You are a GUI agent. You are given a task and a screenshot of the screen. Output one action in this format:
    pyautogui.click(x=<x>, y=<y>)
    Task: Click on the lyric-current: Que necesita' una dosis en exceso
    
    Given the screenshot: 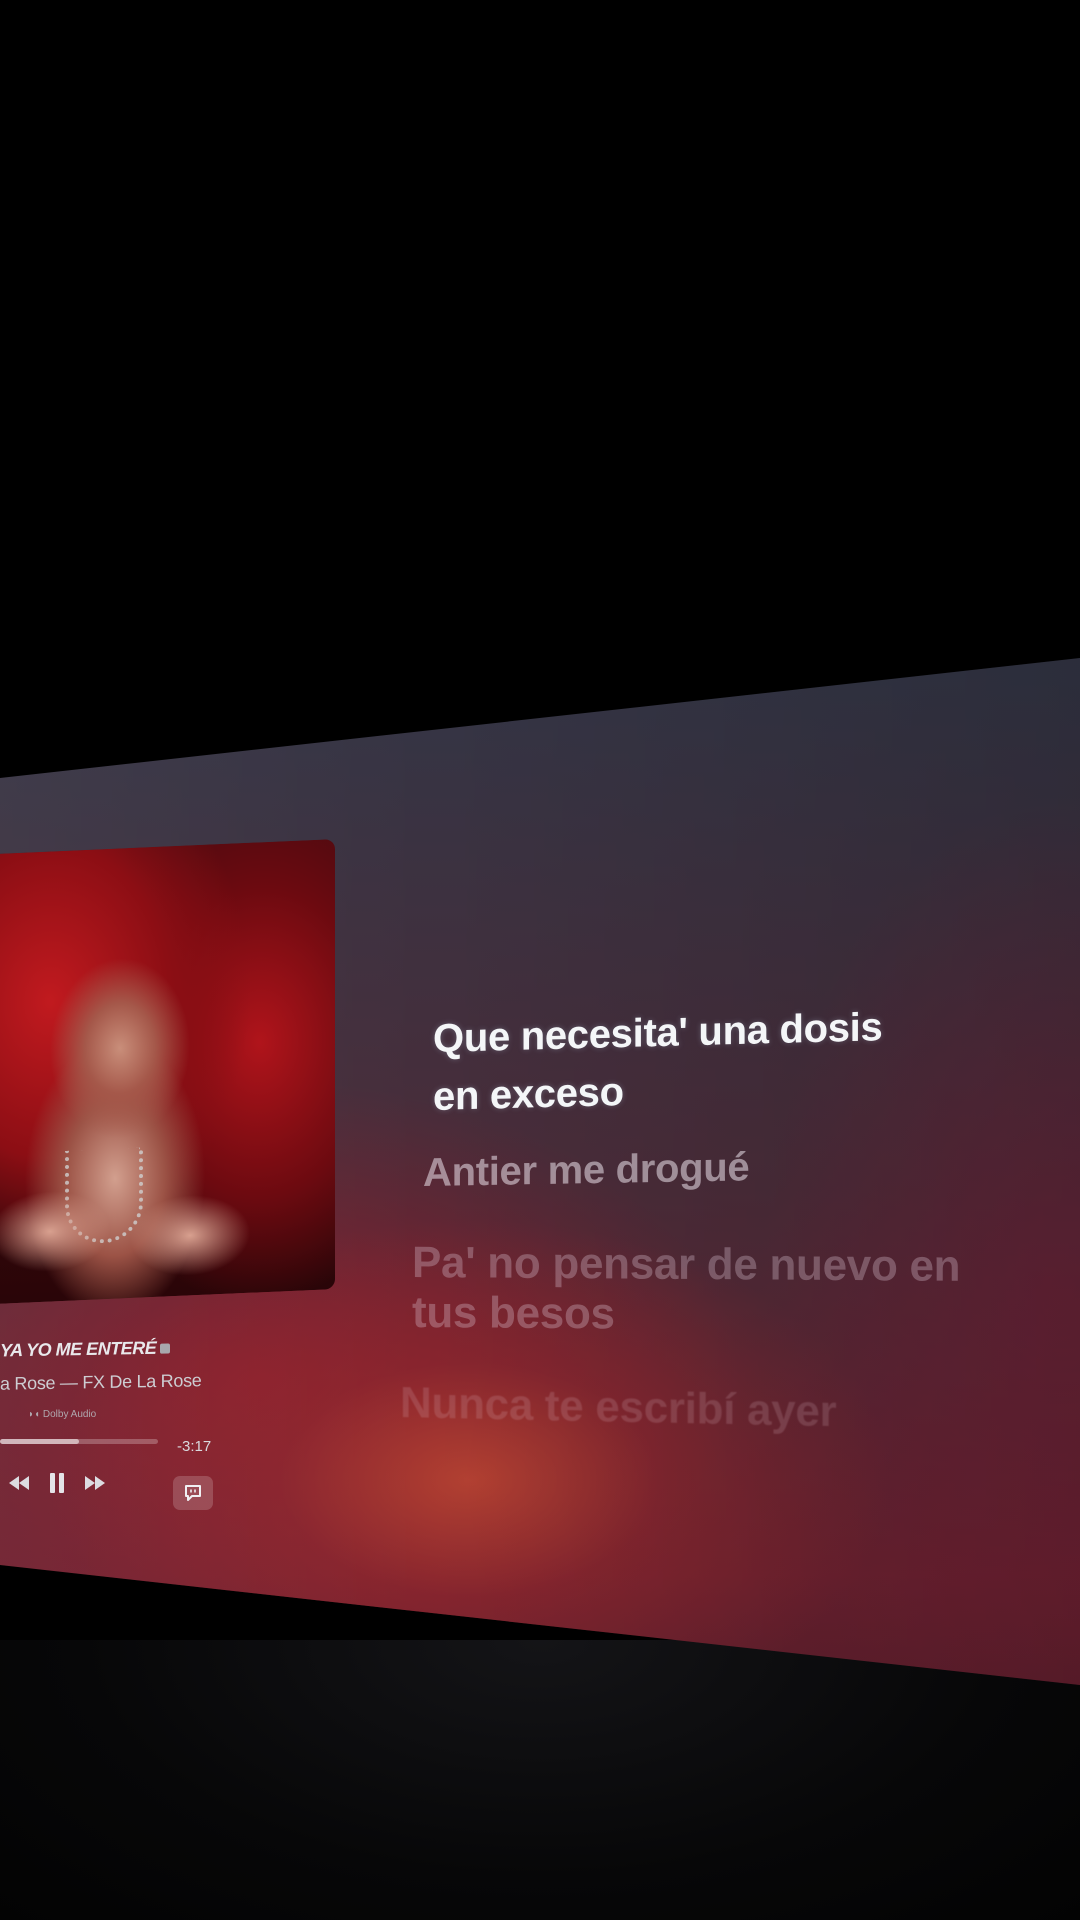 What is the action you would take?
    pyautogui.click(x=657, y=1062)
    